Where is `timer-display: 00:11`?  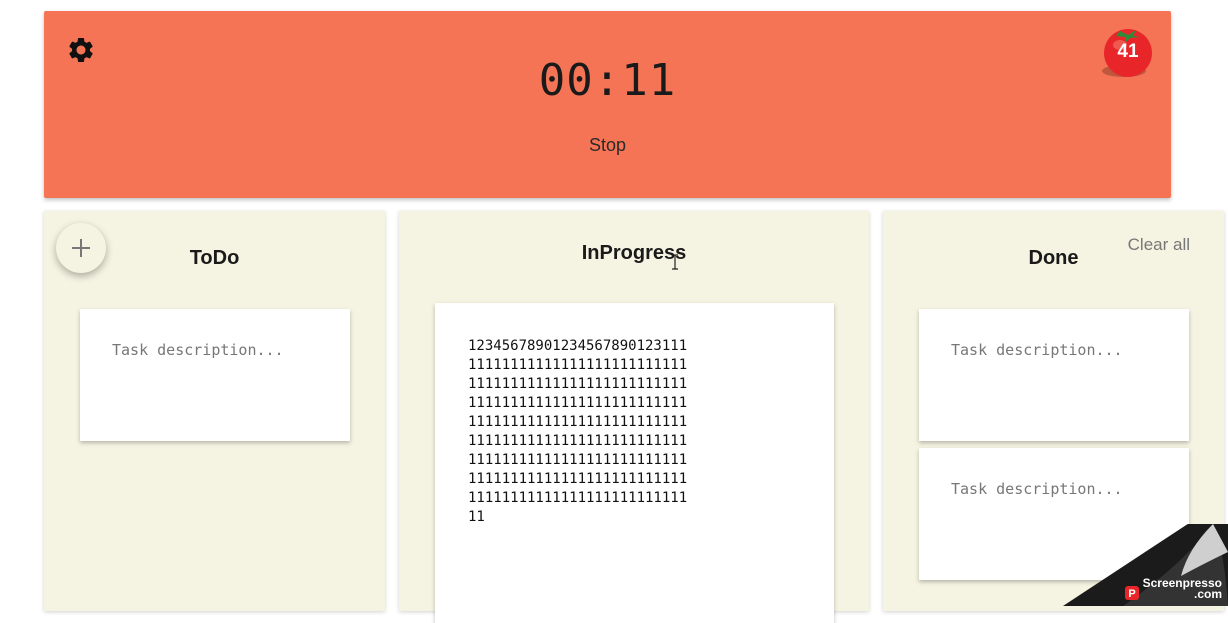 timer-display: 00:11 is located at coordinates (607, 80).